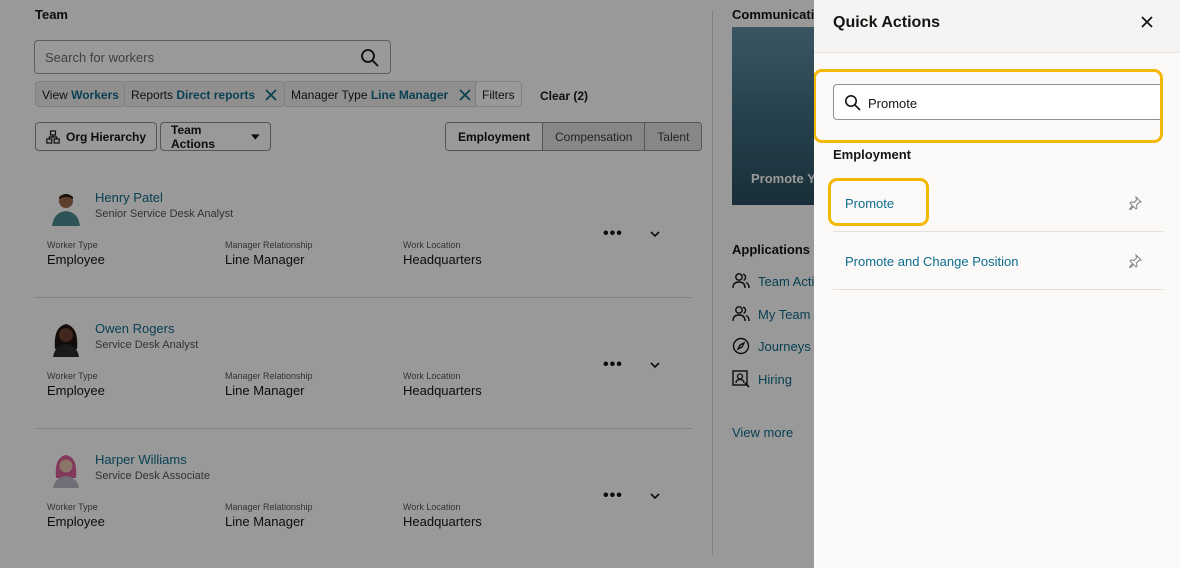  I want to click on quick-action-promote-and-change-position: Promote and Change Position, so click(998, 261).